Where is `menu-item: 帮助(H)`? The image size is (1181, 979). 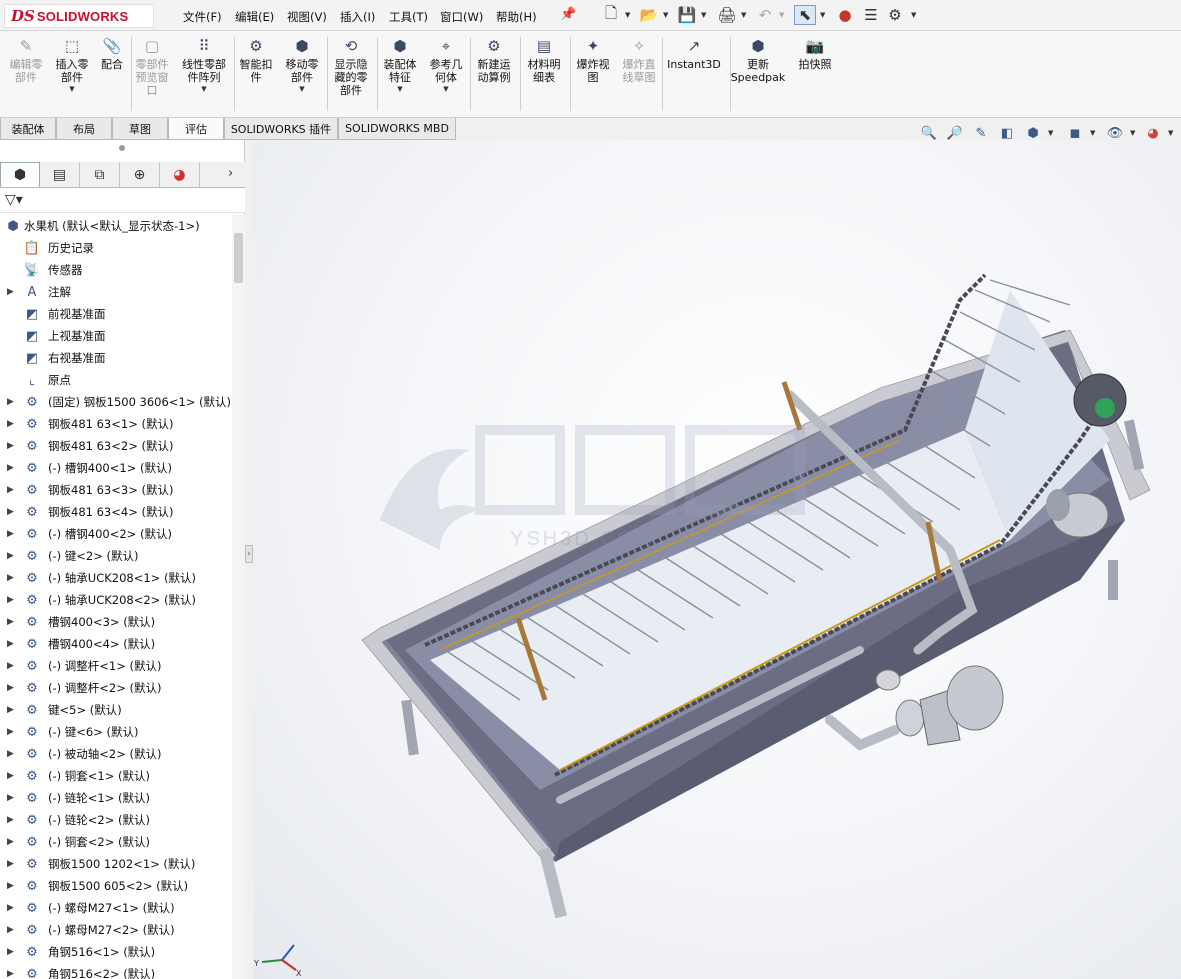
menu-item: 帮助(H) is located at coordinates (516, 17).